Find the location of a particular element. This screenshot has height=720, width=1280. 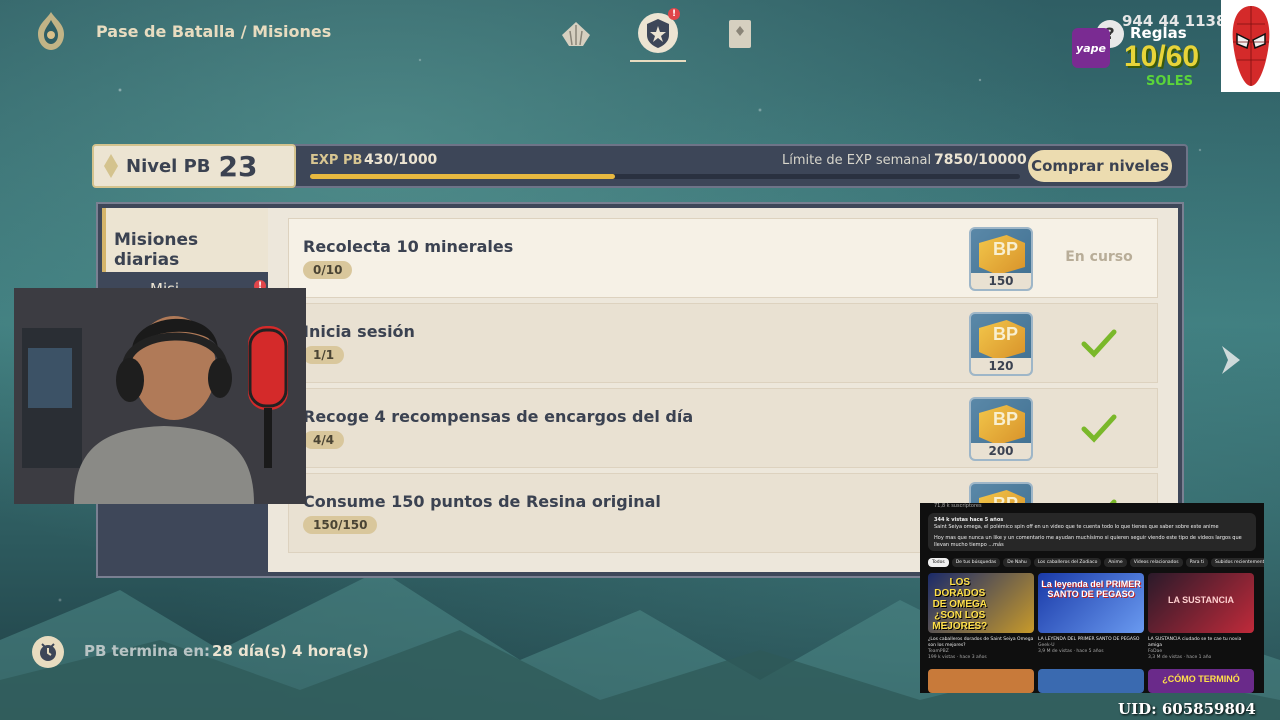

mission-progress: 150/150 is located at coordinates (340, 525).